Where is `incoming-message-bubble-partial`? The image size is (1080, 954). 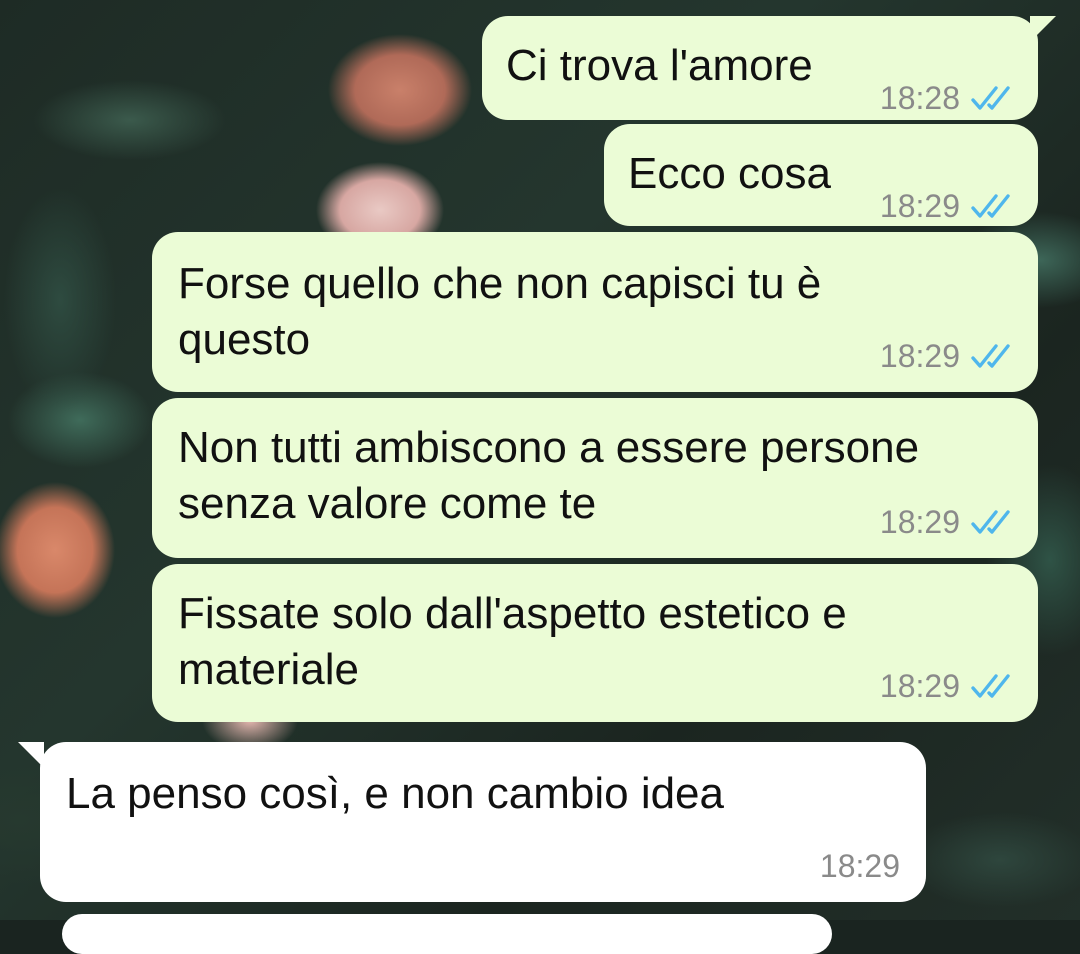 incoming-message-bubble-partial is located at coordinates (447, 934).